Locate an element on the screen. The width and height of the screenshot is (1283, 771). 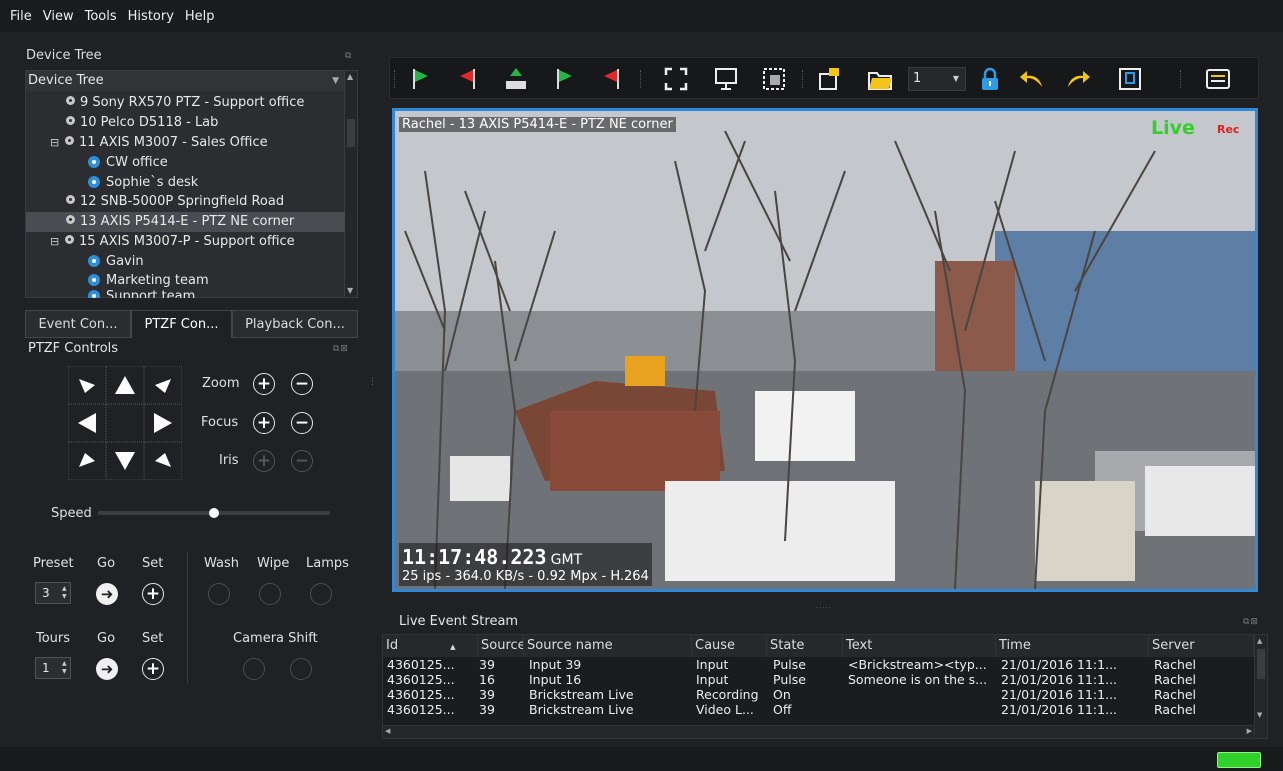
preset-go-button: ➜ is located at coordinates (107, 594).